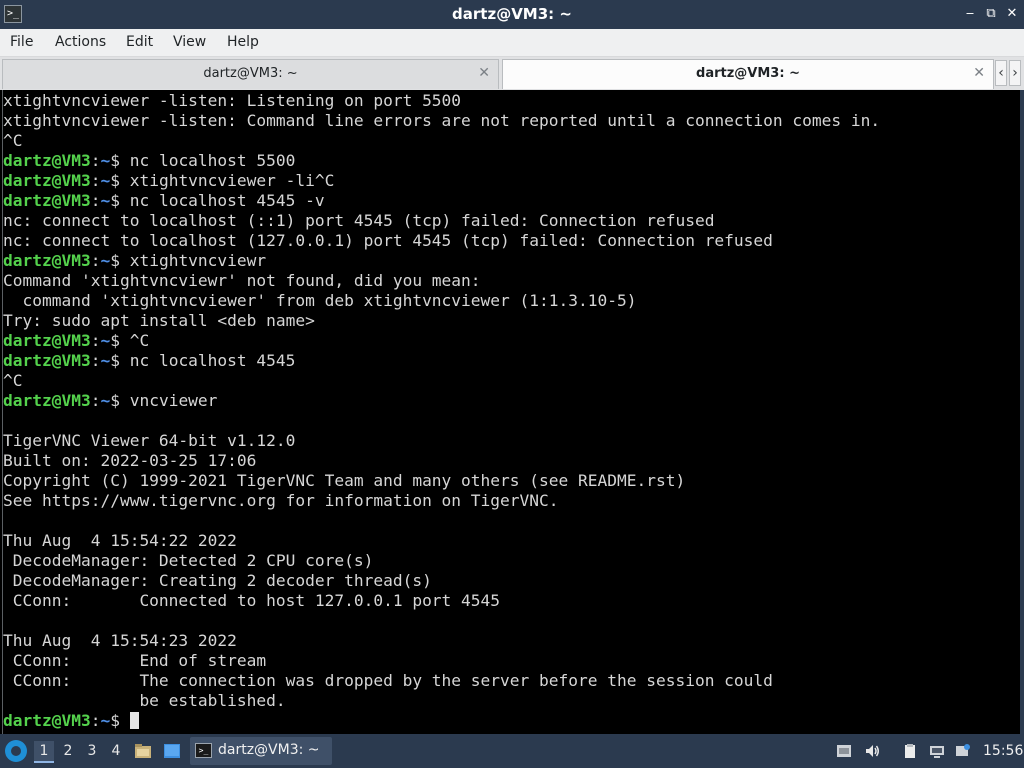 This screenshot has width=1024, height=768. Describe the element at coordinates (172, 751) in the screenshot. I see `show-desktop-icon` at that location.